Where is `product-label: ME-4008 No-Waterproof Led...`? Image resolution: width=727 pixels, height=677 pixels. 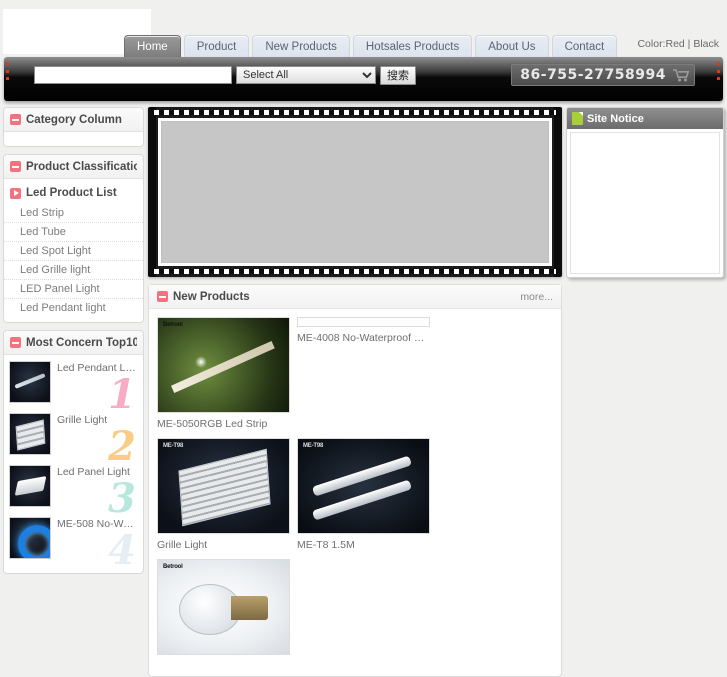
product-label: ME-4008 No-Waterproof Led... is located at coordinates (363, 338).